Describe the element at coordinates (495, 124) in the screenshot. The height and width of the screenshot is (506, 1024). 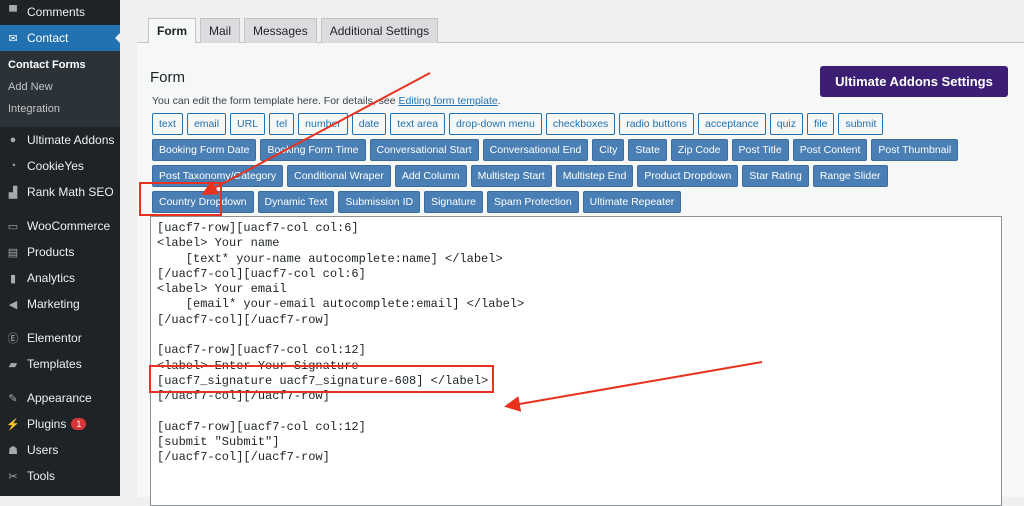
I see `tag-drop-down-menu-button: drop-down menu` at that location.